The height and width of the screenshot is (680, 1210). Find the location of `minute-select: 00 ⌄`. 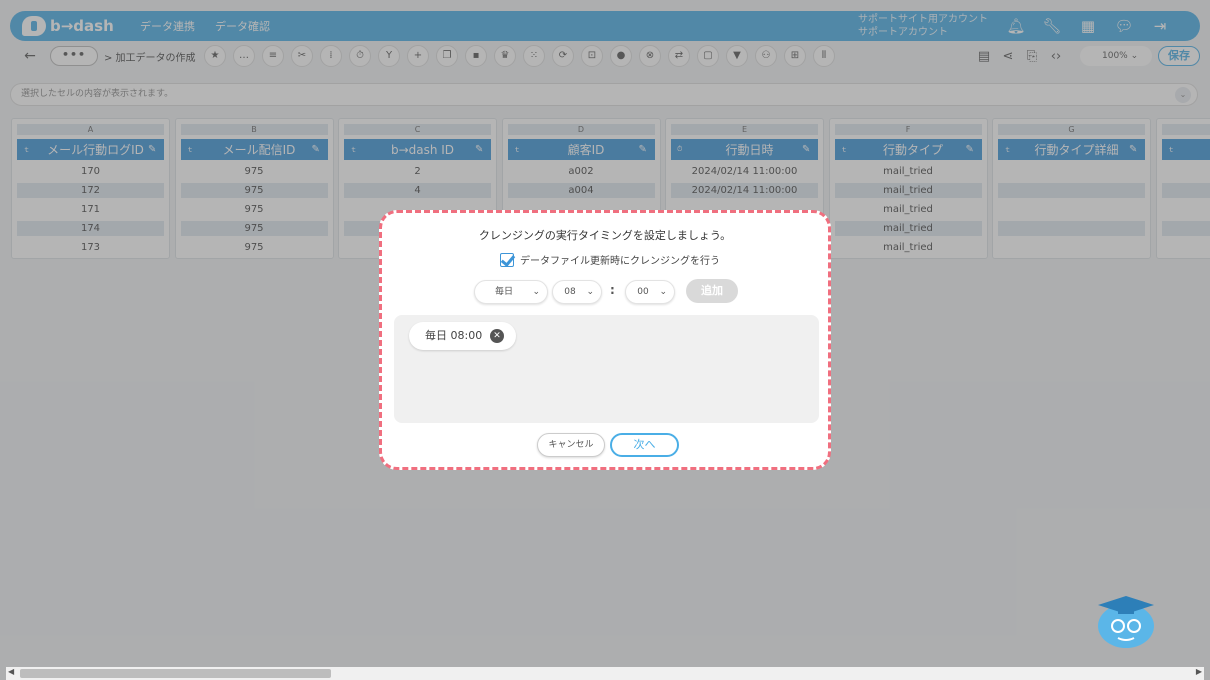

minute-select: 00 ⌄ is located at coordinates (650, 292).